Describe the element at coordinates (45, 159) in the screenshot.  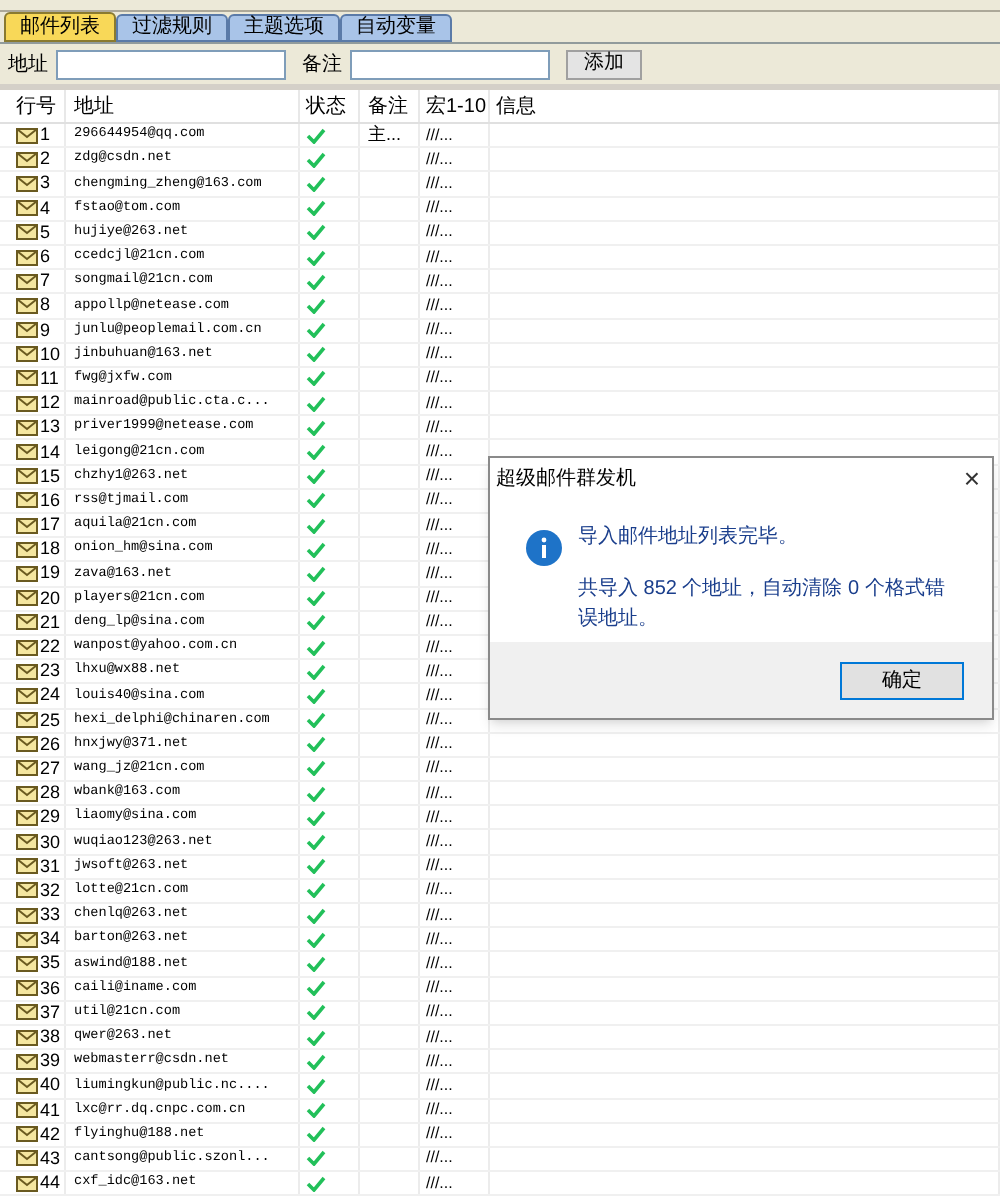
I see `row-number: 2` at that location.